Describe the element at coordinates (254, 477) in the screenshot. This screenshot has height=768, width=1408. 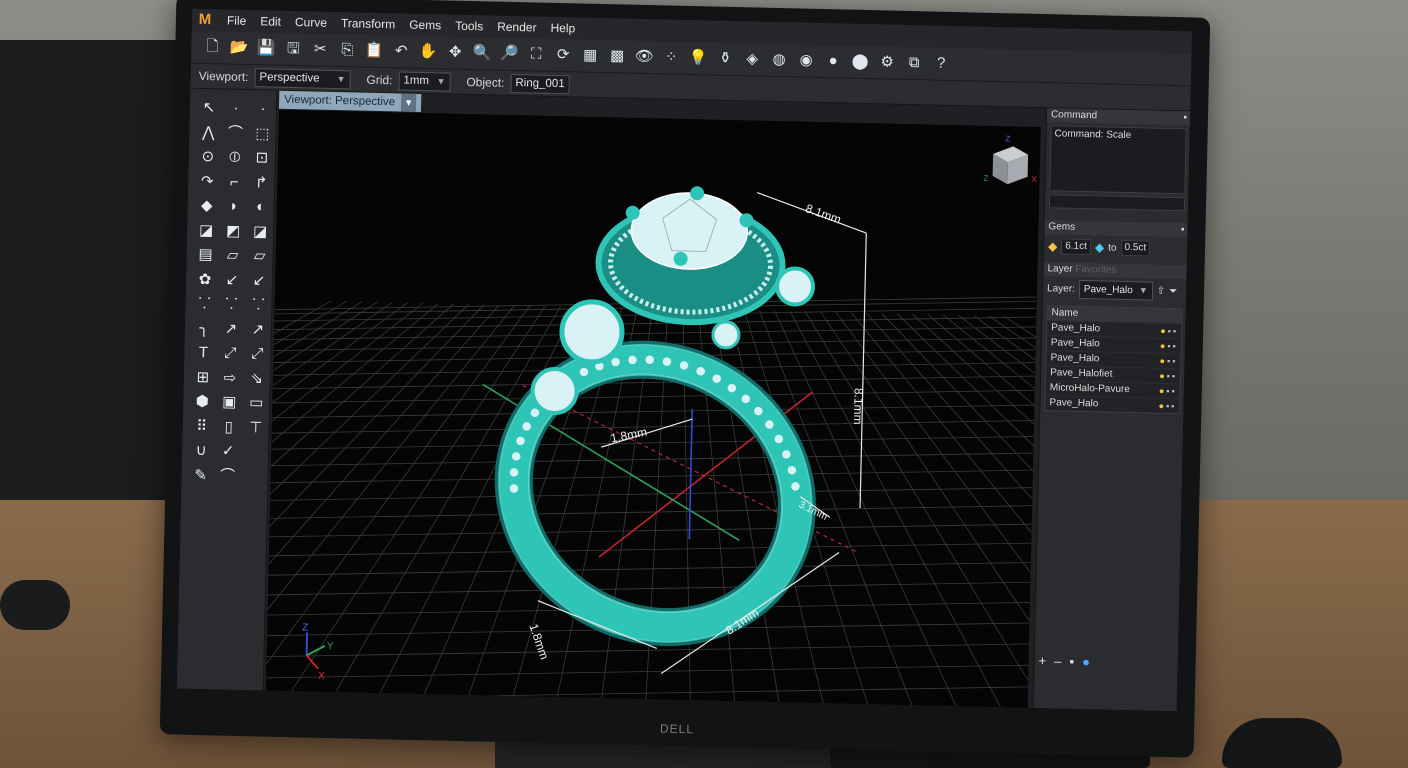
I see `tool-icon` at that location.